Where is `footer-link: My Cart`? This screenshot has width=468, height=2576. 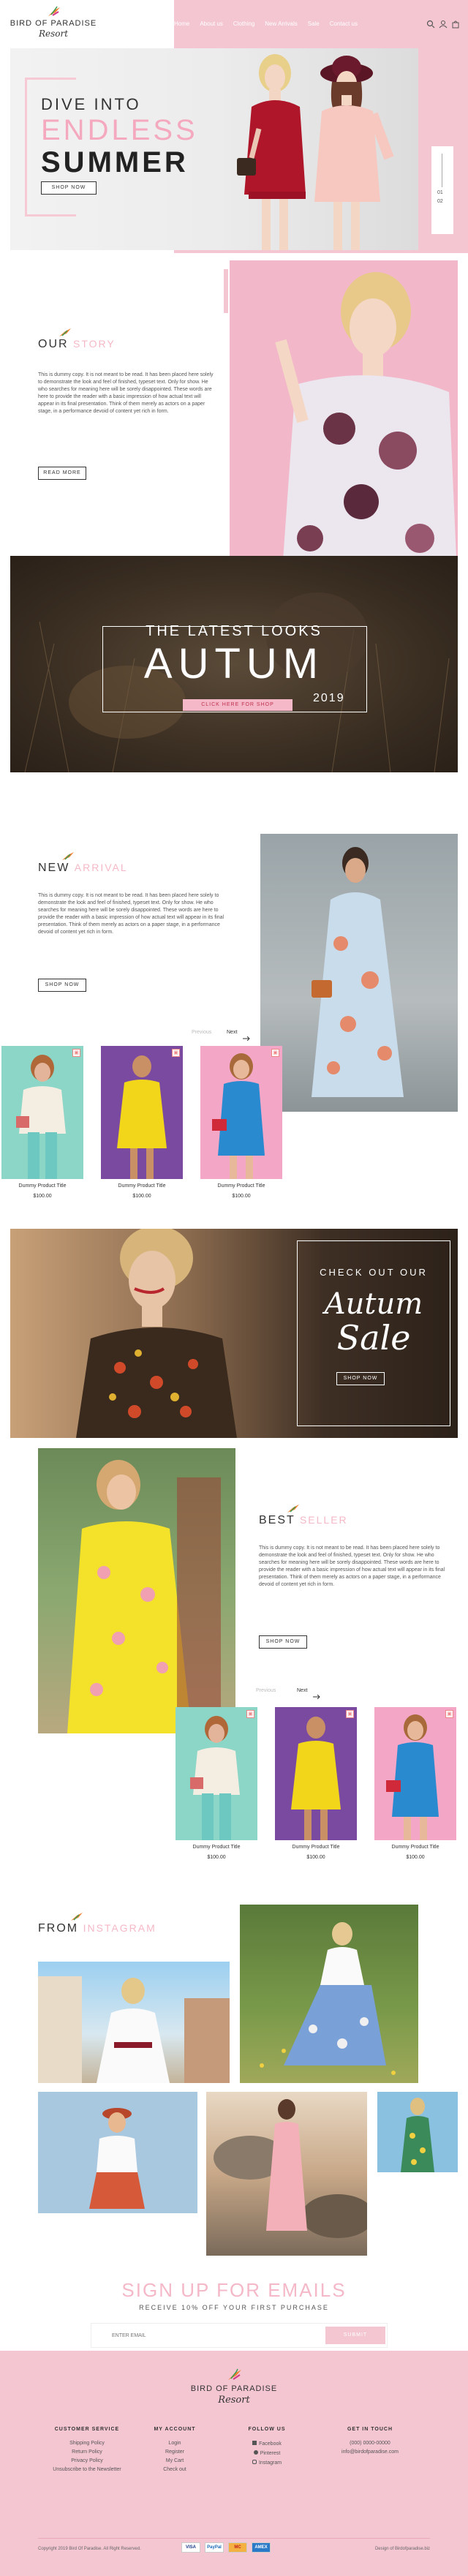 footer-link: My Cart is located at coordinates (175, 2460).